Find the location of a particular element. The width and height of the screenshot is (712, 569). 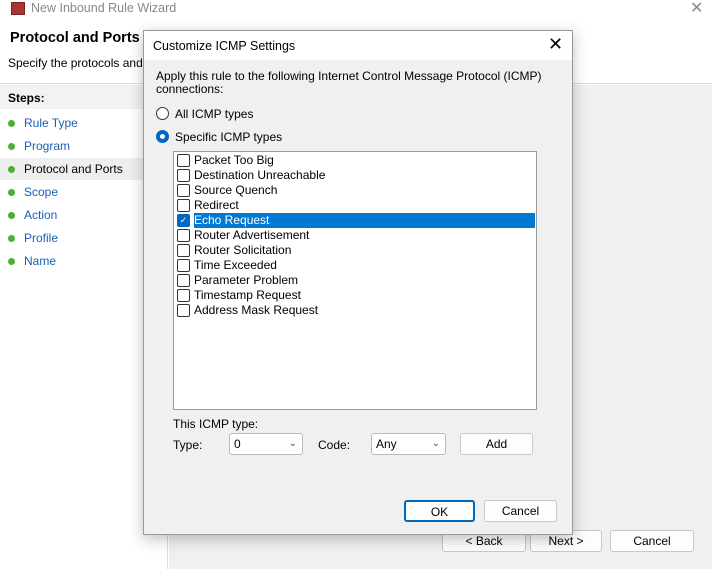

step-label: Protocol and Ports is located at coordinates (73, 169).